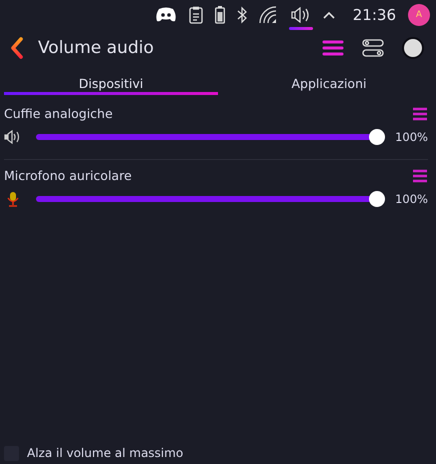 The image size is (436, 464). What do you see at coordinates (329, 87) in the screenshot?
I see `tab: Applicazioni` at bounding box center [329, 87].